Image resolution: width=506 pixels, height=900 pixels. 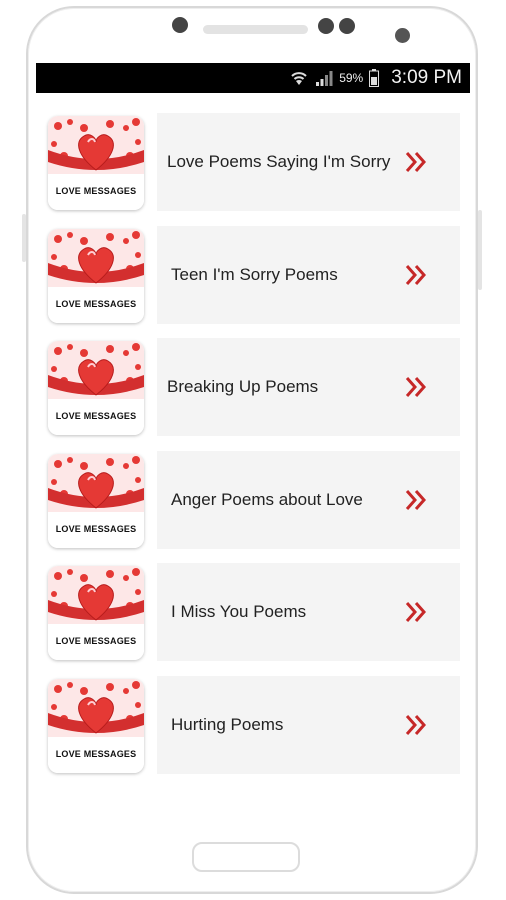 I want to click on status-clock: 3:09 PM, so click(x=426, y=77).